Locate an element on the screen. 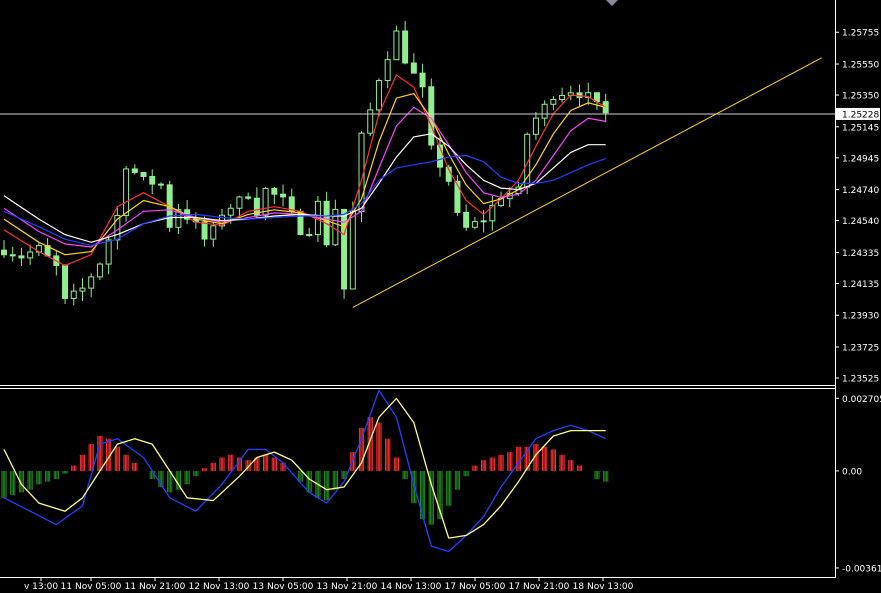 This screenshot has width=881, height=593. time-tick-label: 17 Nov 05:00 is located at coordinates (475, 587).